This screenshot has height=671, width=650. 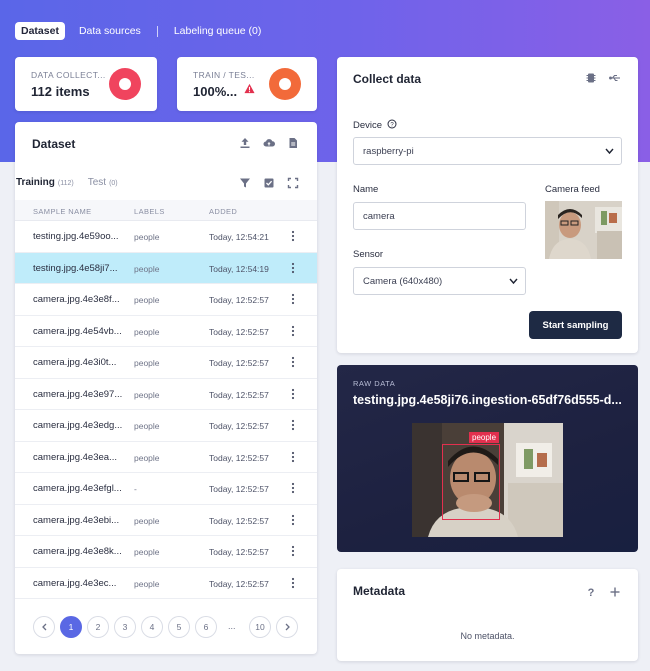 I want to click on dataset-title: Dataset, so click(x=54, y=144).